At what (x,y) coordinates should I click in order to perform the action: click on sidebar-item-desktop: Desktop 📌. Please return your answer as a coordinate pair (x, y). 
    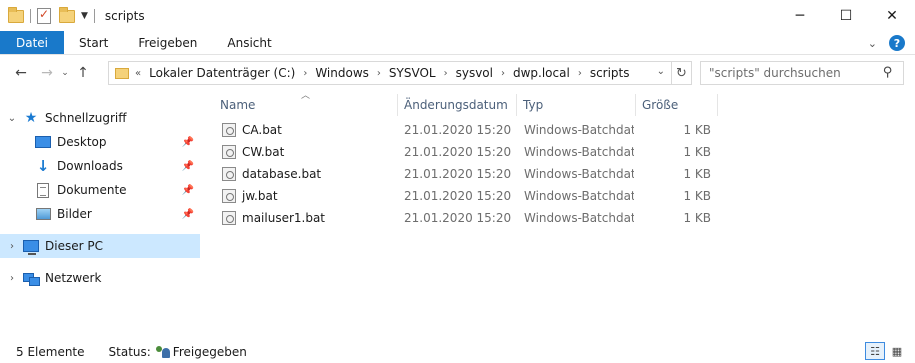
    Looking at the image, I should click on (100, 142).